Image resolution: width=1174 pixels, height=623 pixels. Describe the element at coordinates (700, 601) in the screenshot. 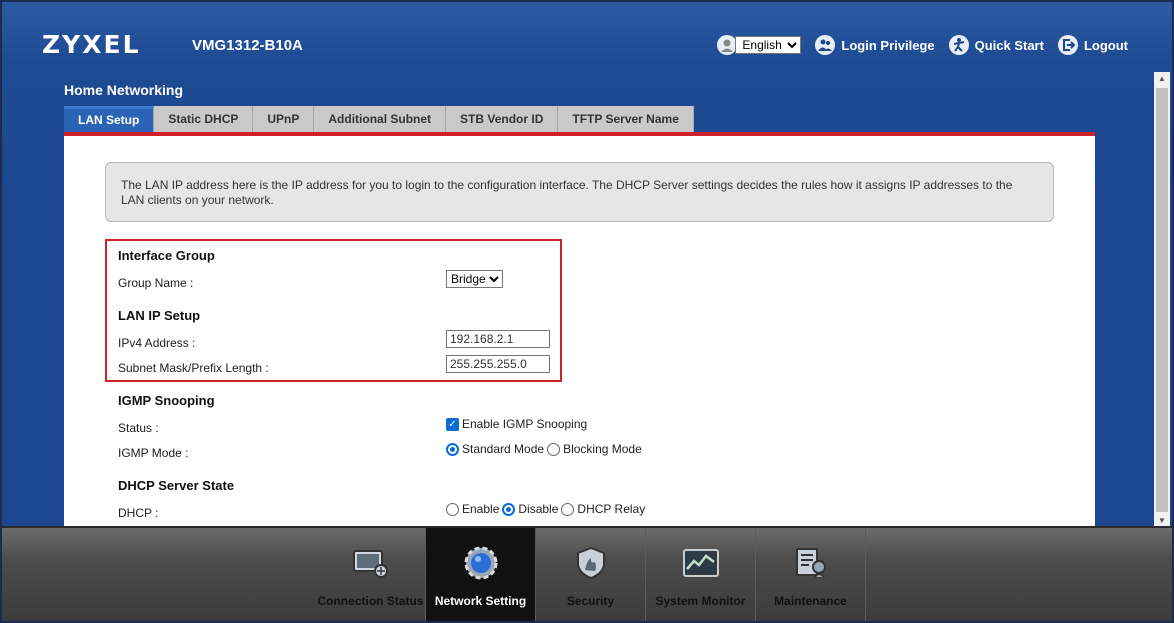

I see `nav-system-monitor-label: System Monitor` at that location.